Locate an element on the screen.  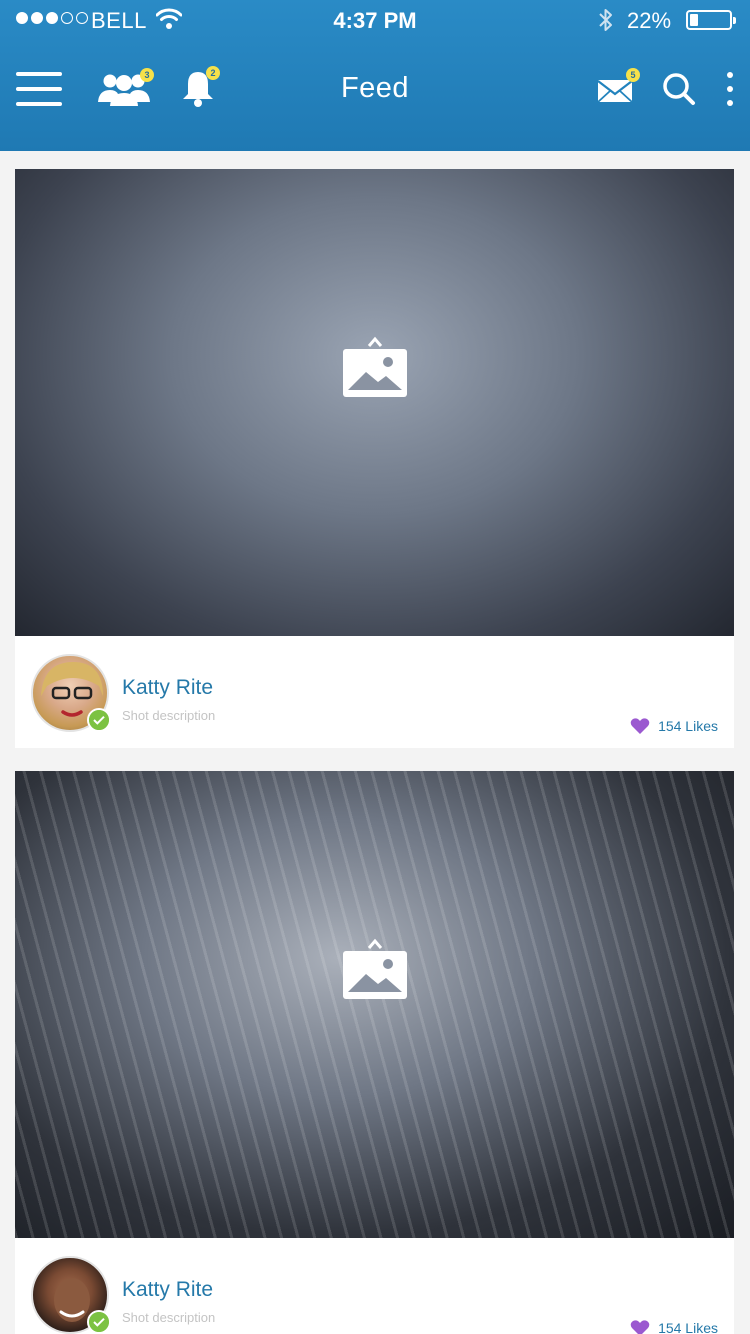
search-button is located at coordinates (679, 89).